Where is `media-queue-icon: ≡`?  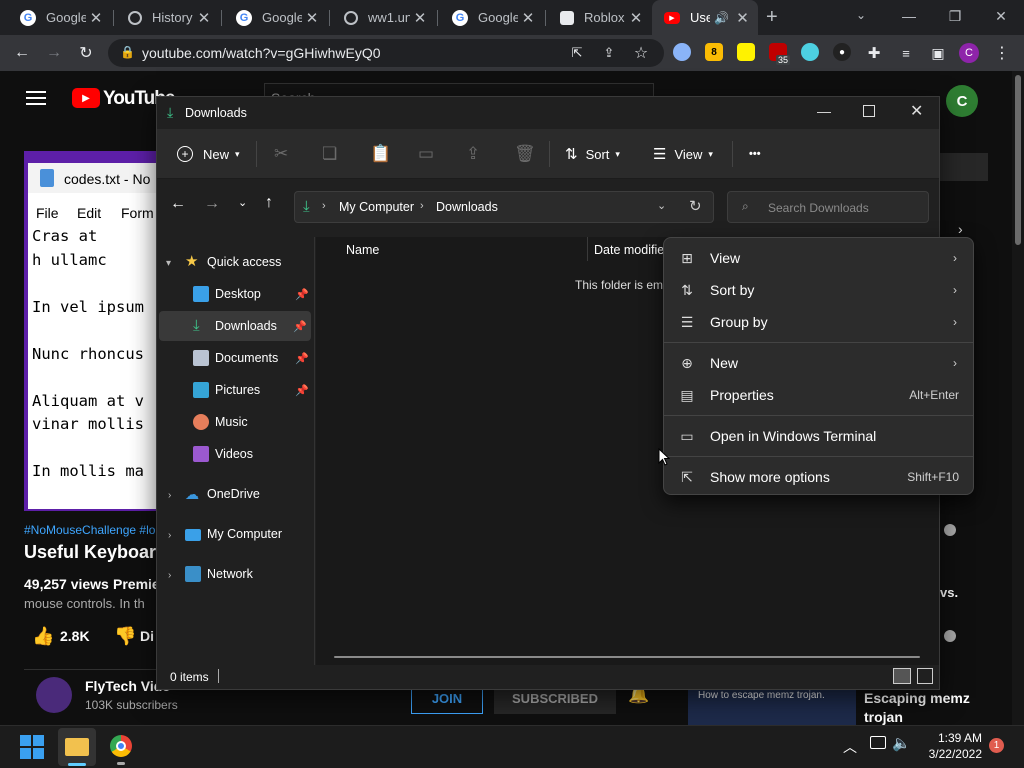 media-queue-icon: ≡ is located at coordinates (906, 53).